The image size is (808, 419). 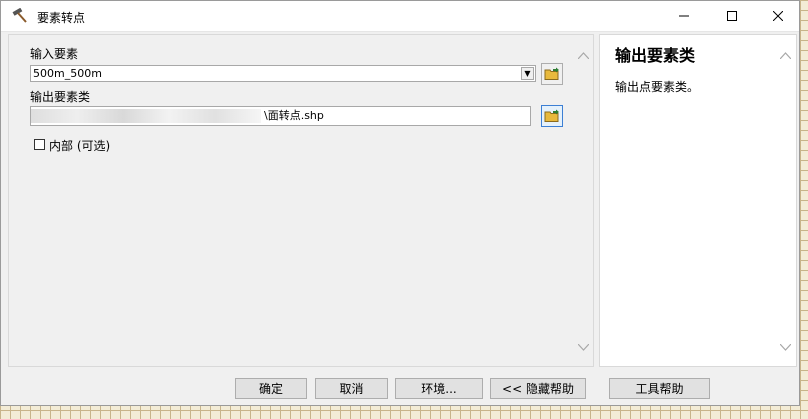 I want to click on output-feature-class-field: \面转点.shp, so click(x=280, y=116).